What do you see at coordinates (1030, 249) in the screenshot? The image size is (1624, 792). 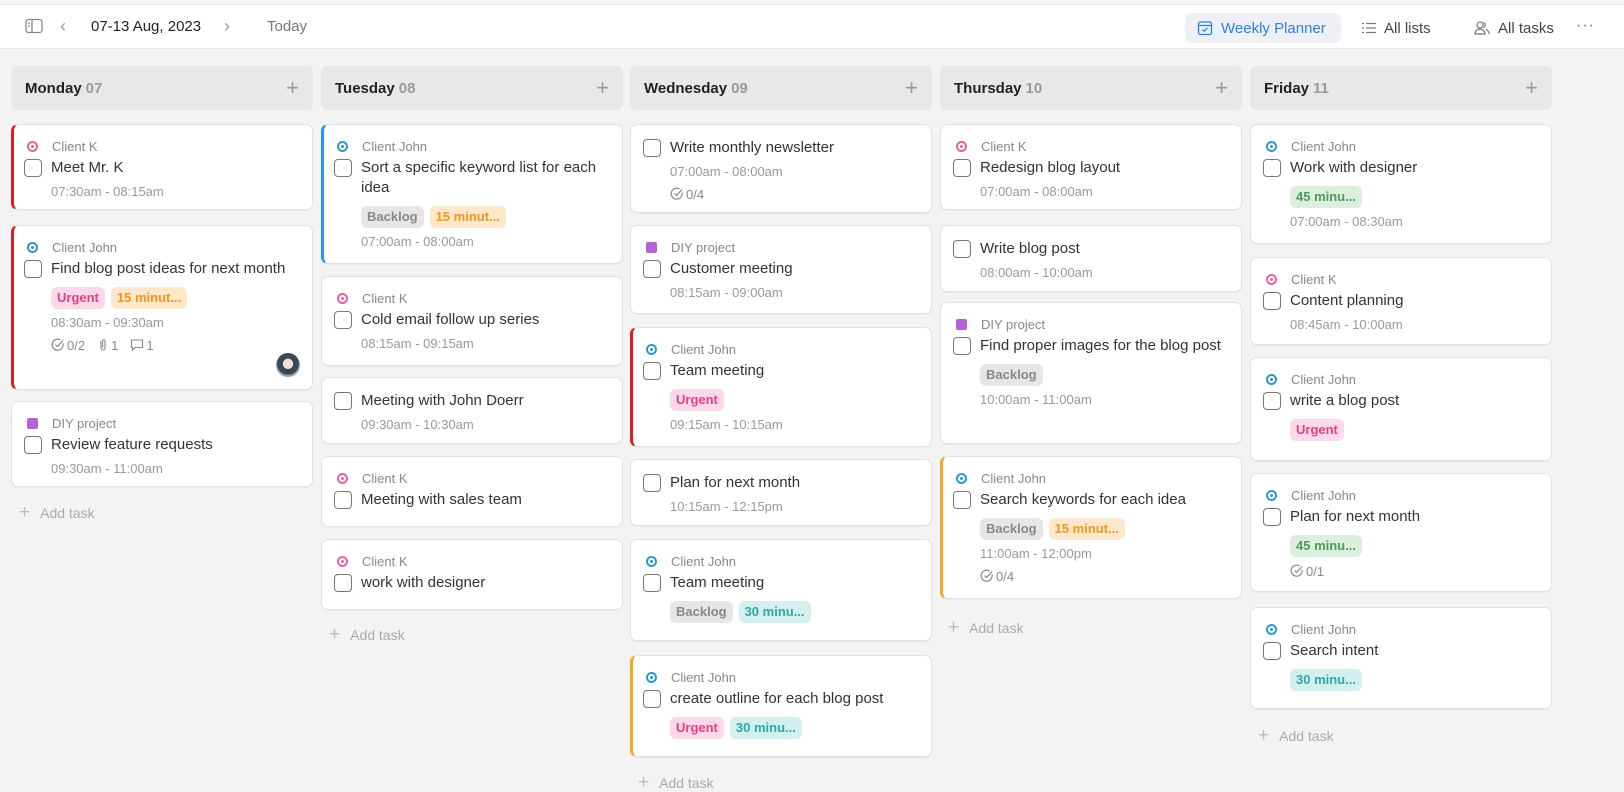 I see `task-title: Write blog post` at bounding box center [1030, 249].